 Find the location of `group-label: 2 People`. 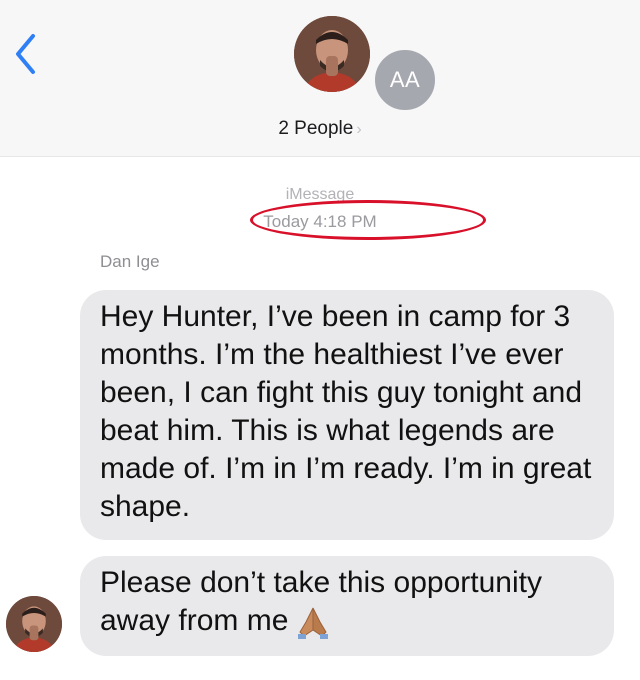

group-label: 2 People is located at coordinates (316, 128).